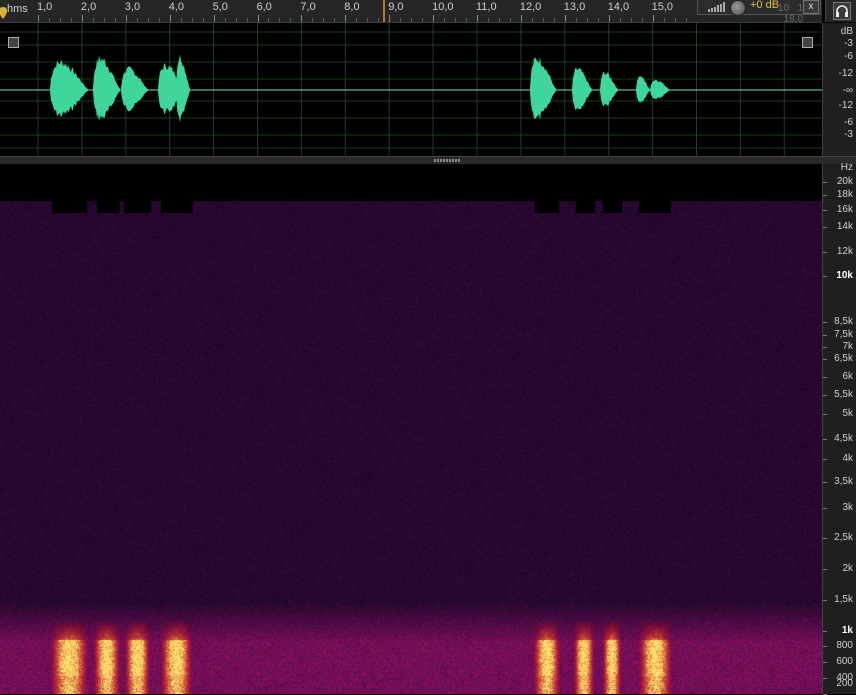 Image resolution: width=856 pixels, height=695 pixels. What do you see at coordinates (662, 7) in the screenshot?
I see `ruler-tick-label: 15,0` at bounding box center [662, 7].